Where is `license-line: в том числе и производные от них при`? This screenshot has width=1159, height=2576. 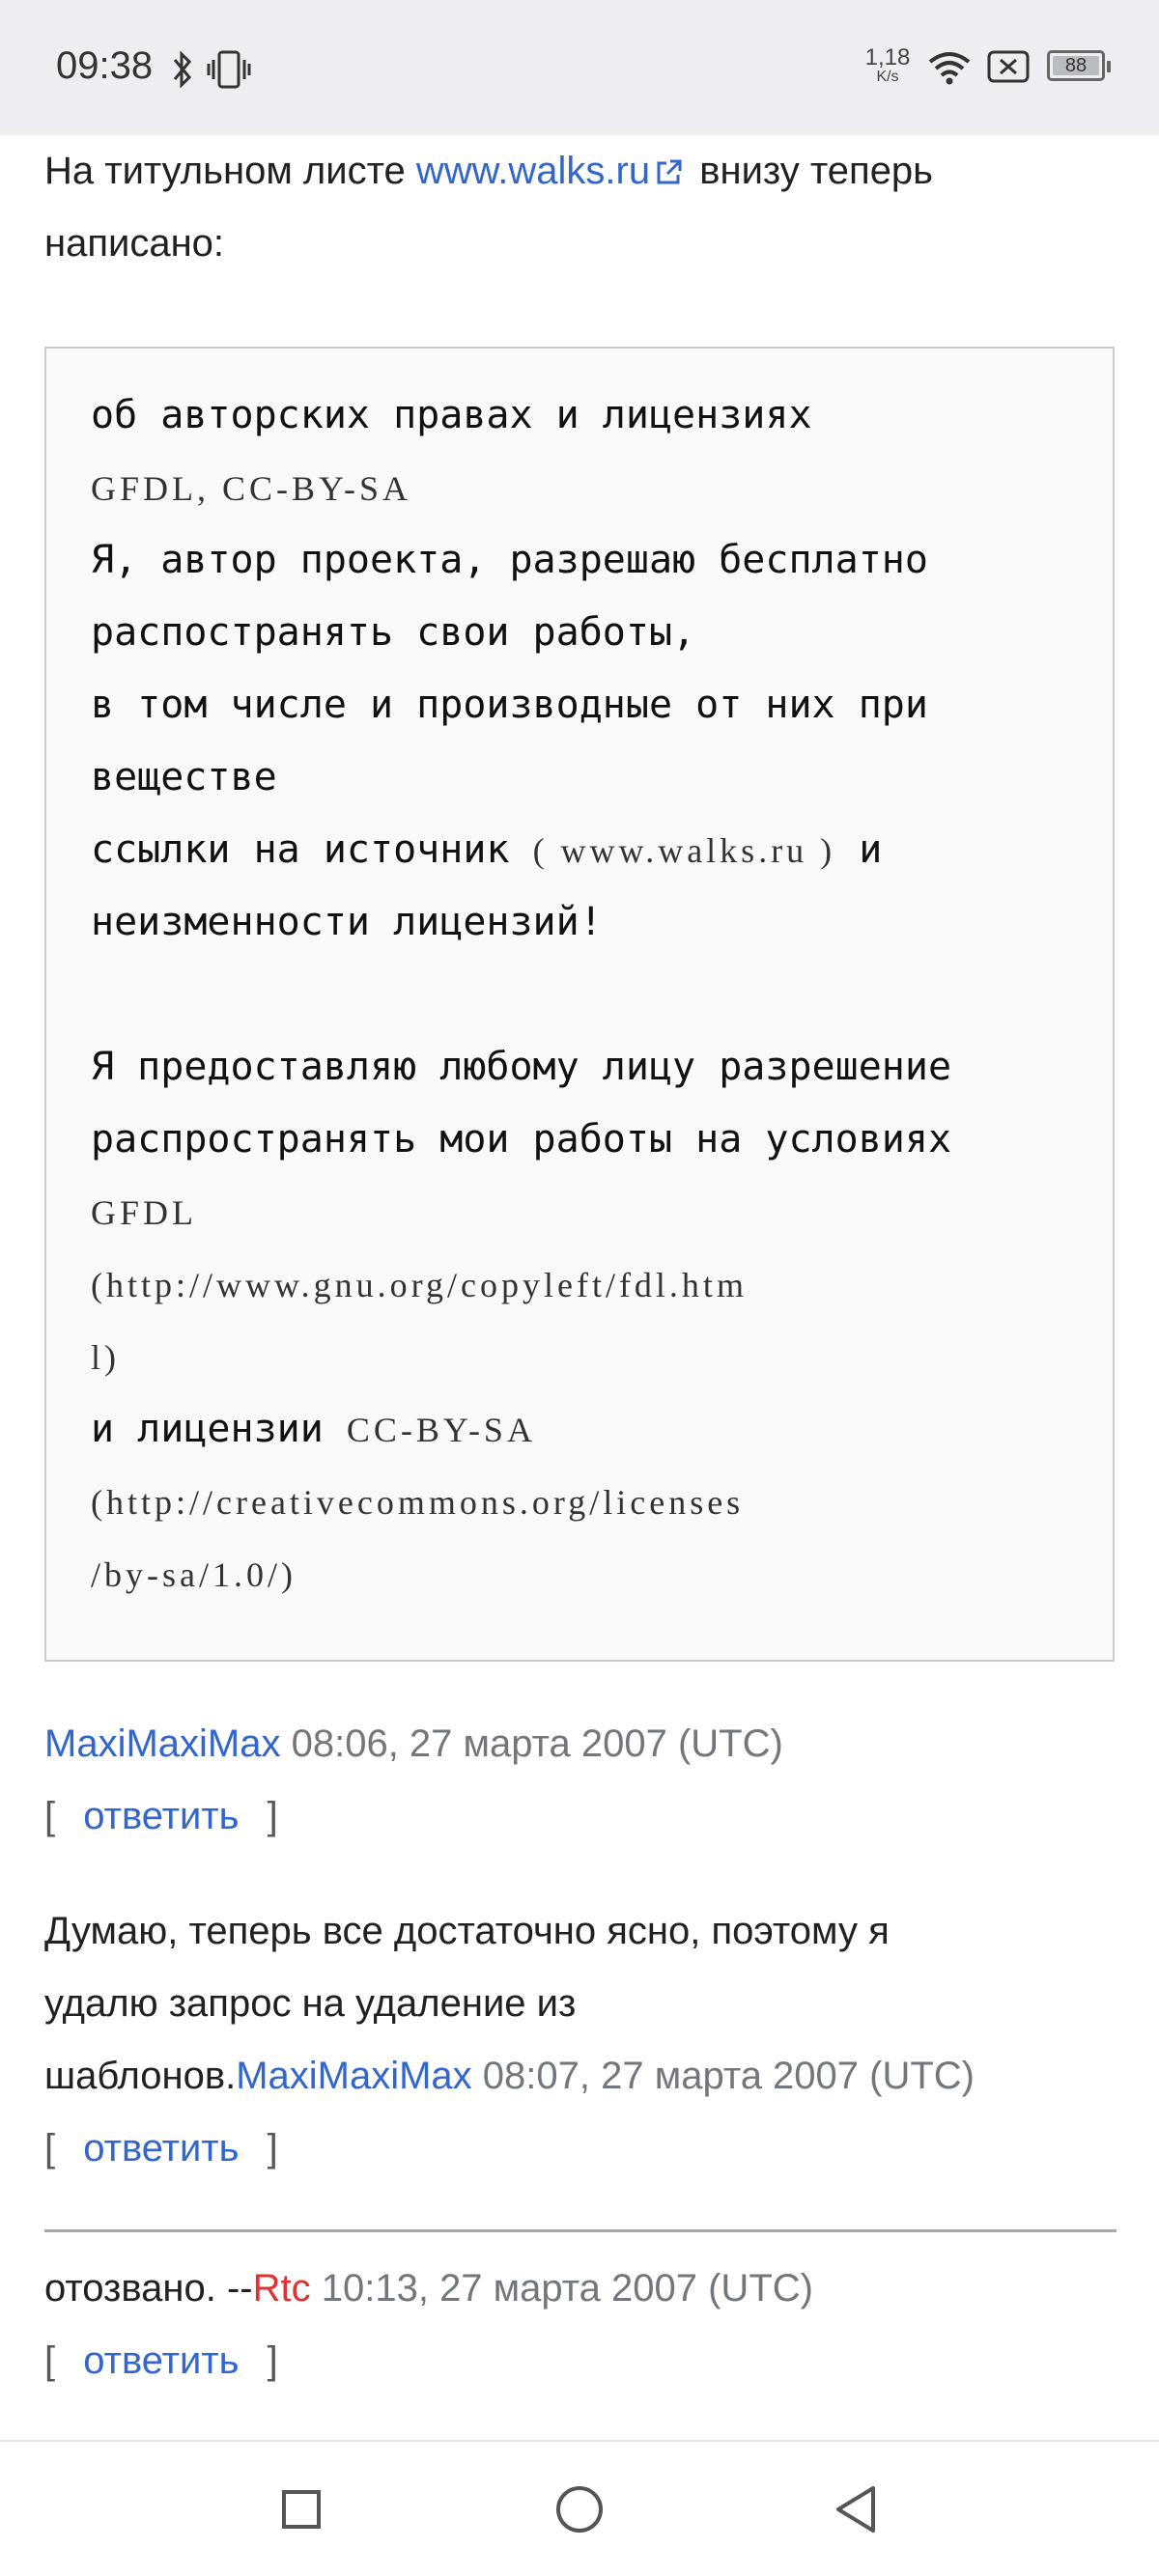
license-line: в том числе и производные от них при is located at coordinates (582, 706).